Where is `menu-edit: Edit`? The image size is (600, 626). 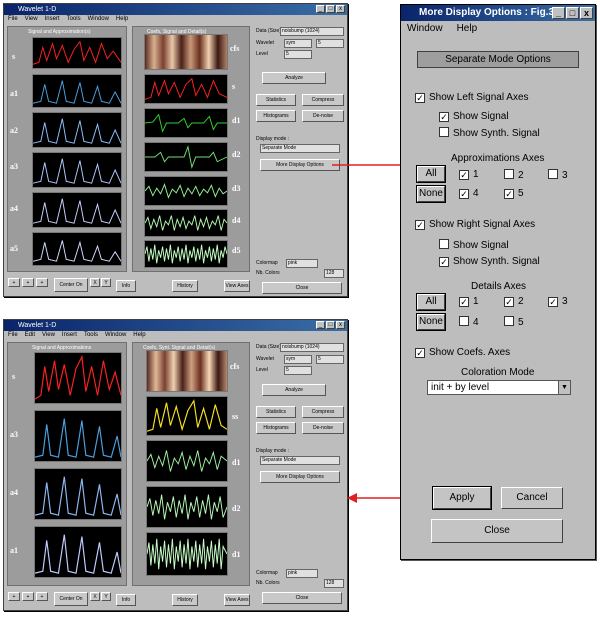
menu-edit: Edit is located at coordinates (30, 335).